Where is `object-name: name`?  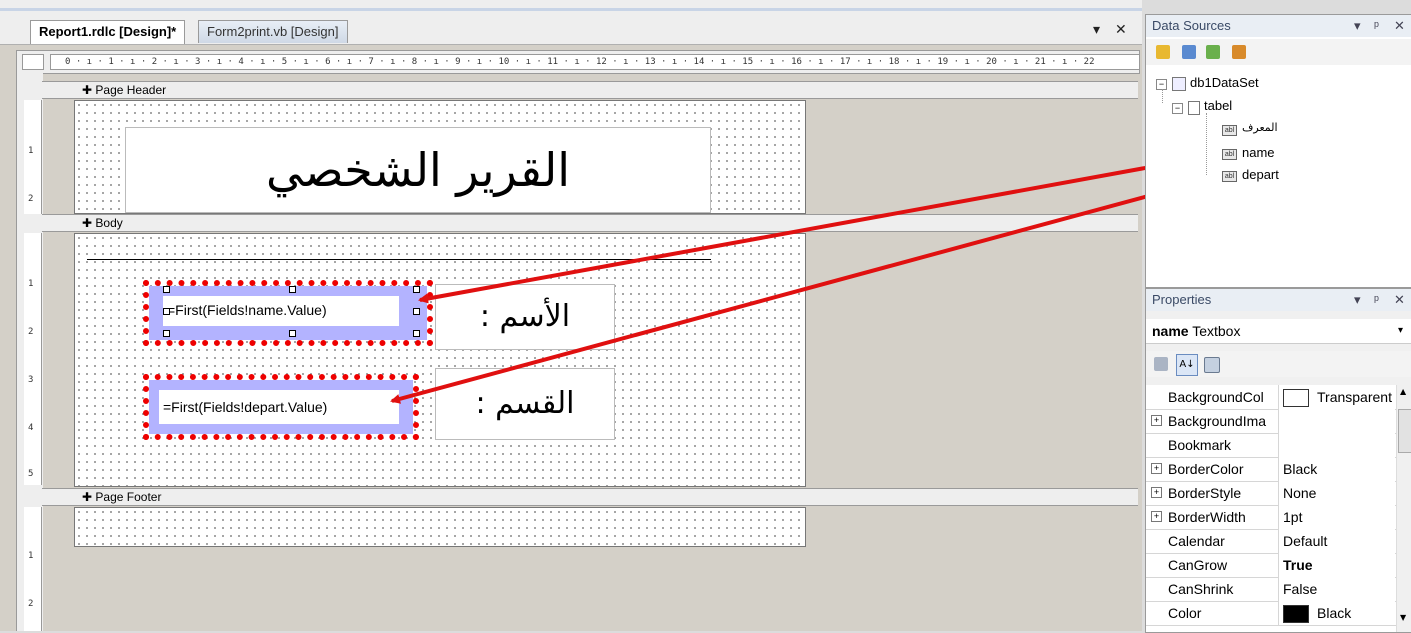
object-name: name is located at coordinates (1170, 331).